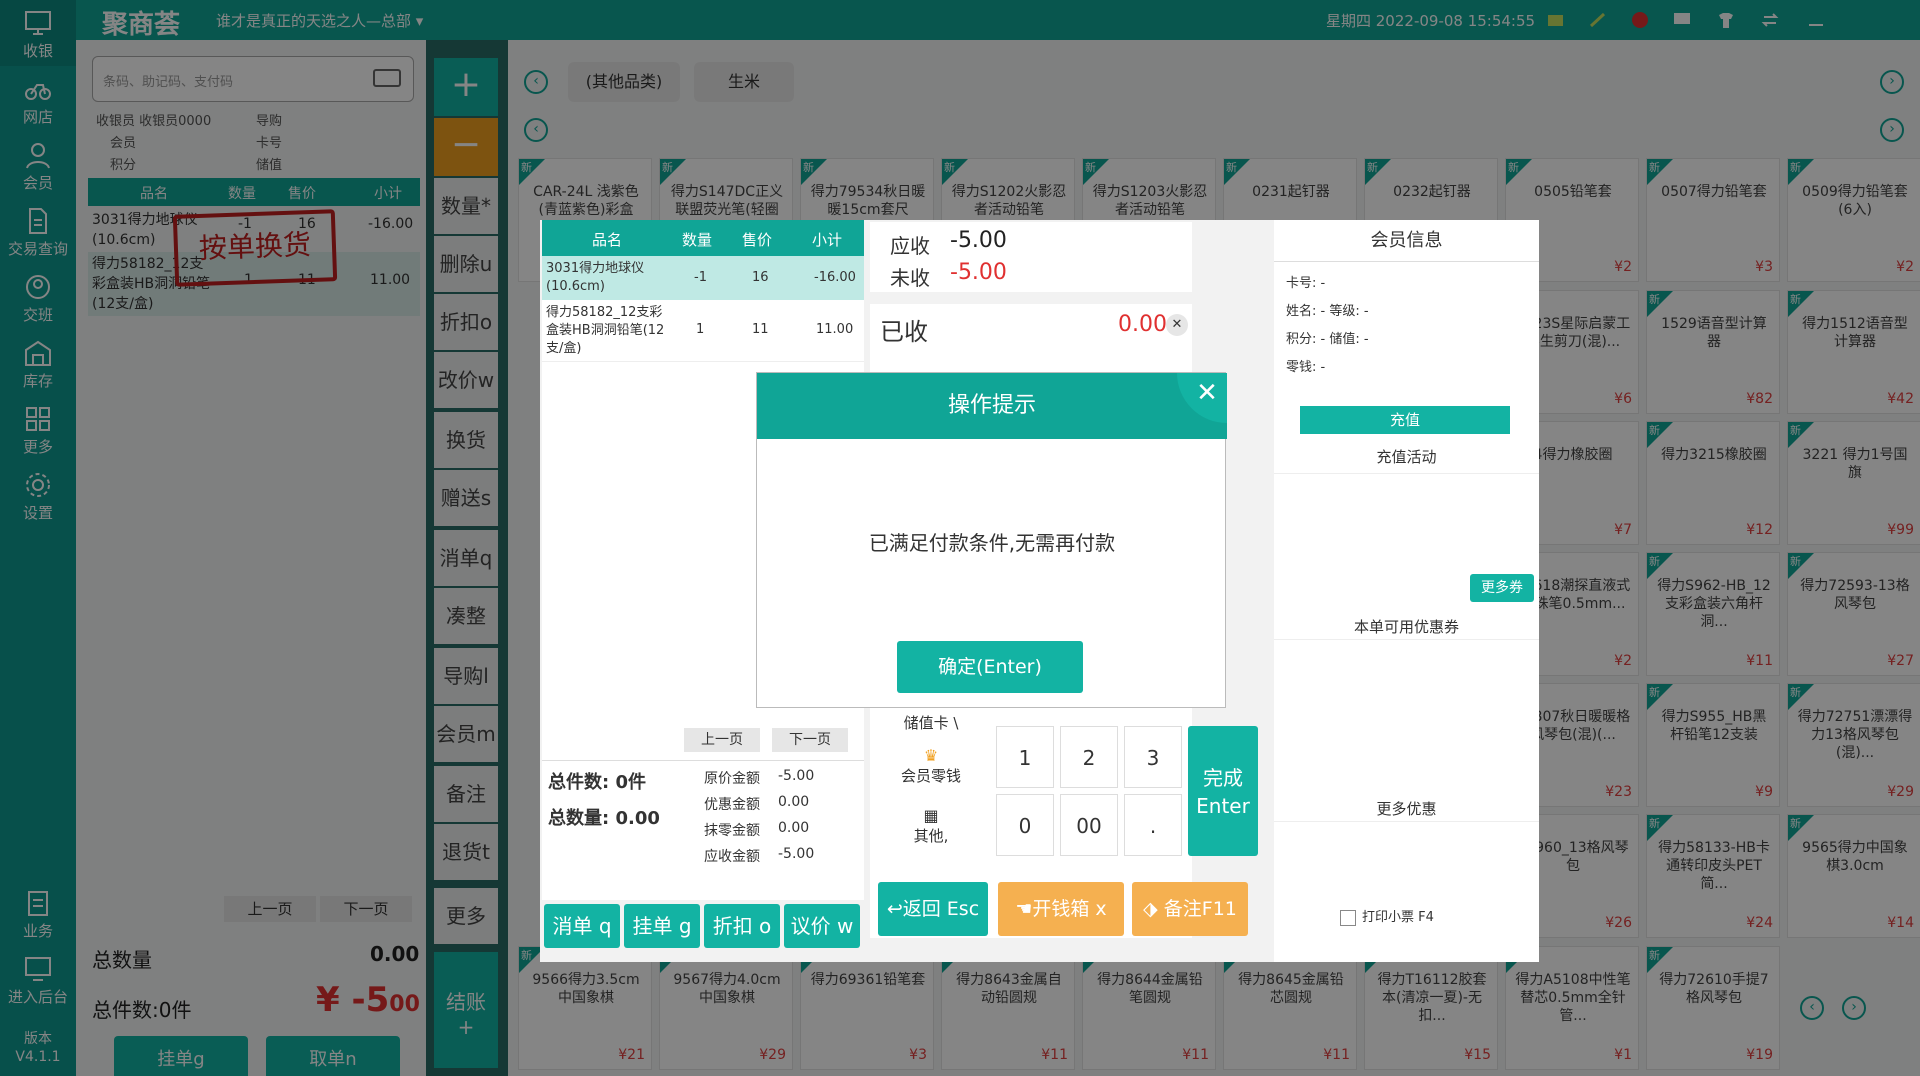 This screenshot has height=1076, width=1920. Describe the element at coordinates (1406, 460) in the screenshot. I see `recharge-activity: 充值活动` at that location.